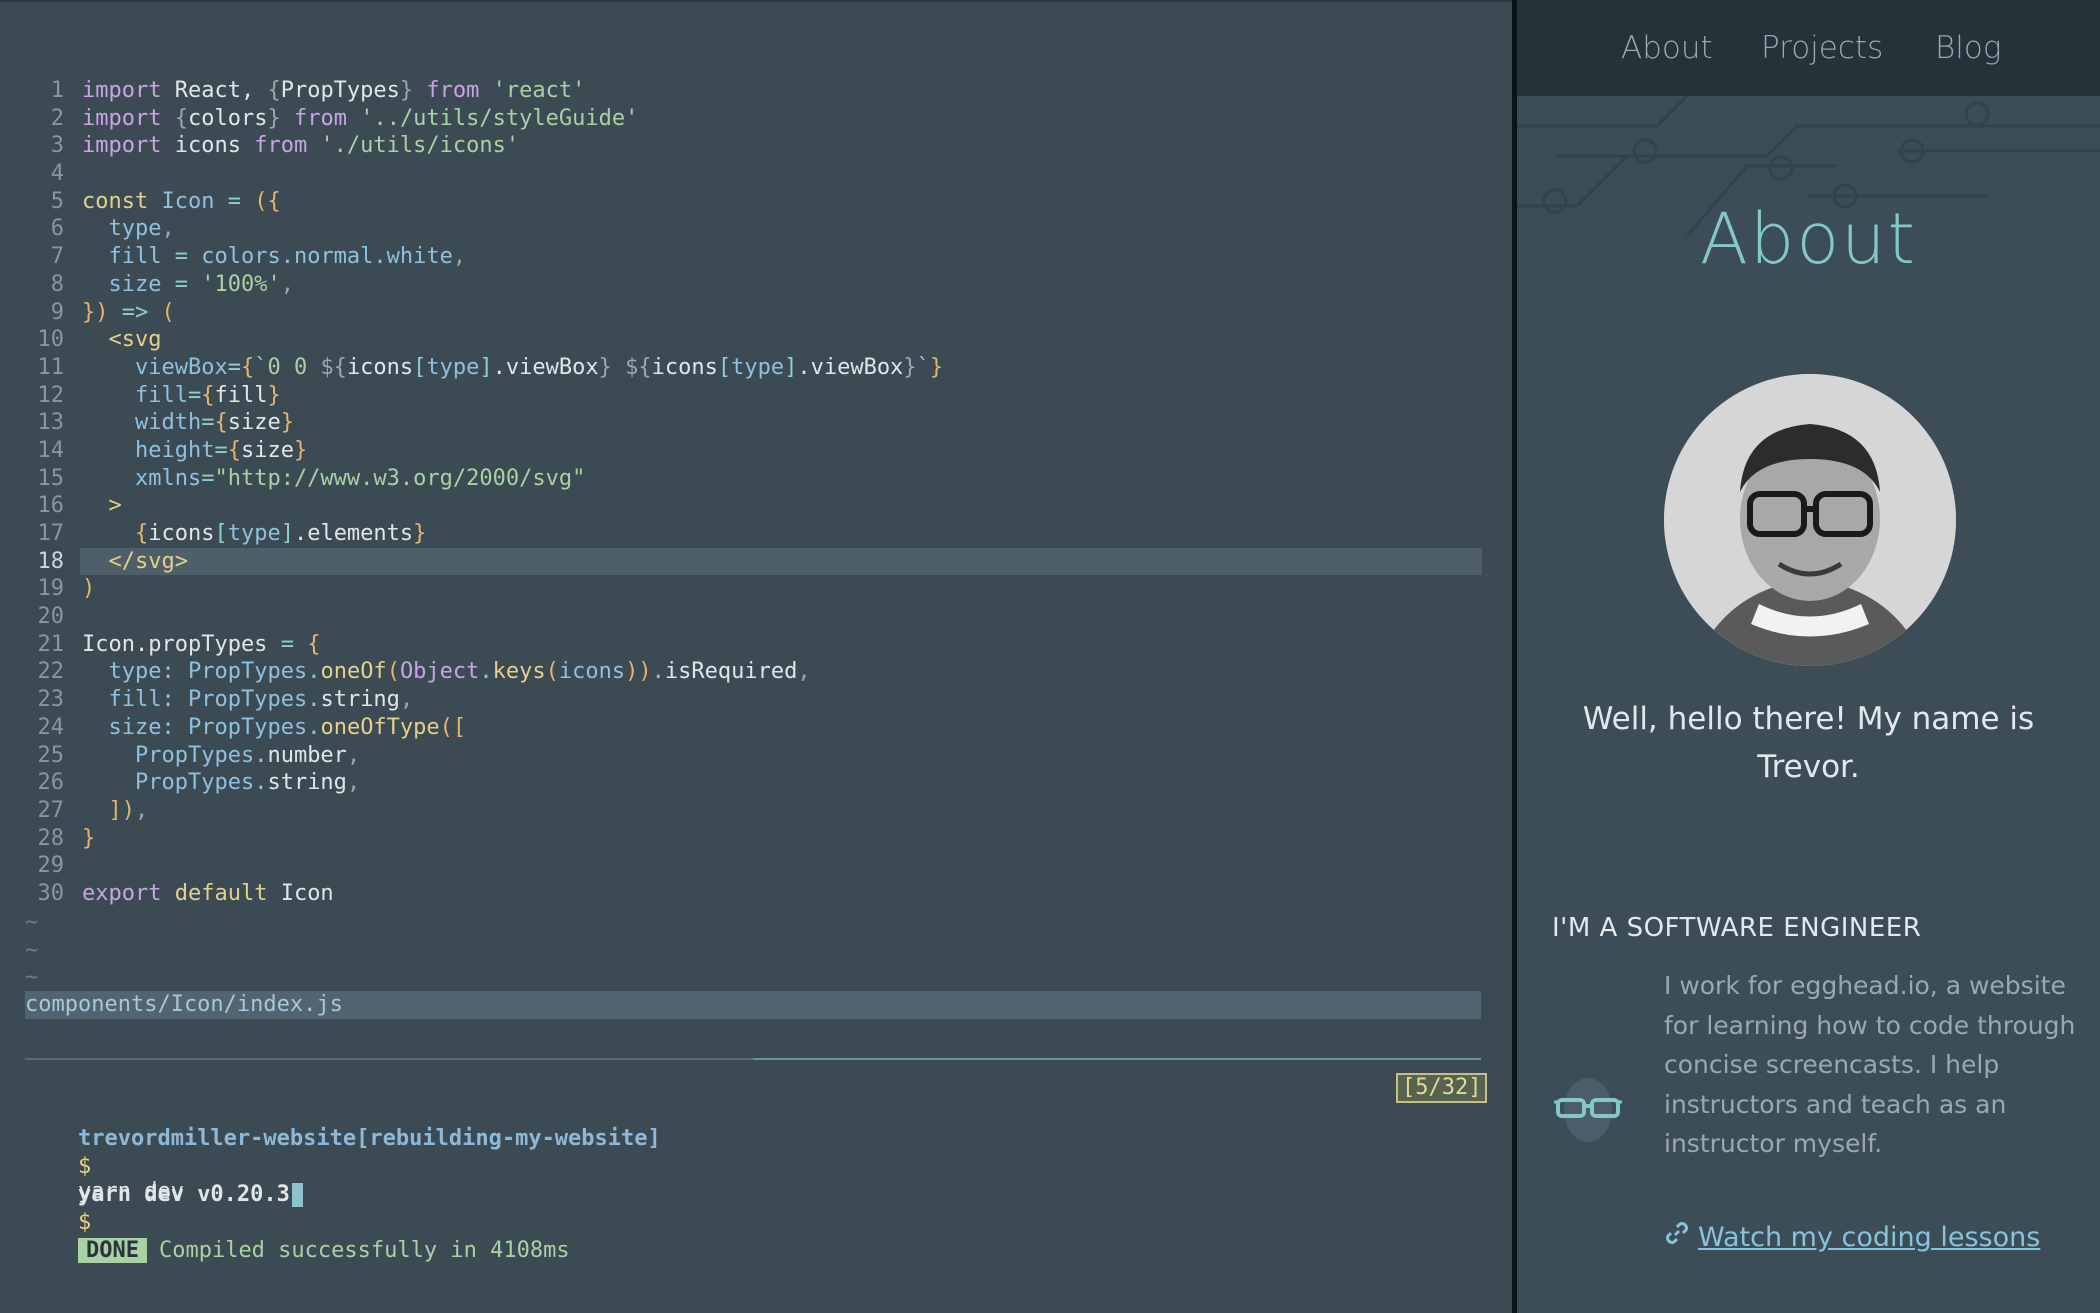  I want to click on code-line: 25 PropTypes.number,, so click(741, 756).